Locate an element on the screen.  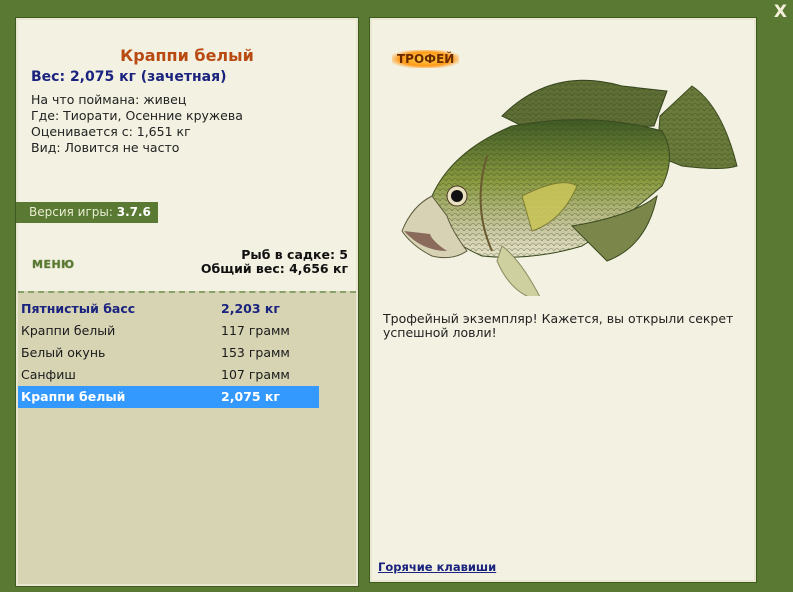
trophy-badge: ТРОФЕЙ is located at coordinates (426, 59).